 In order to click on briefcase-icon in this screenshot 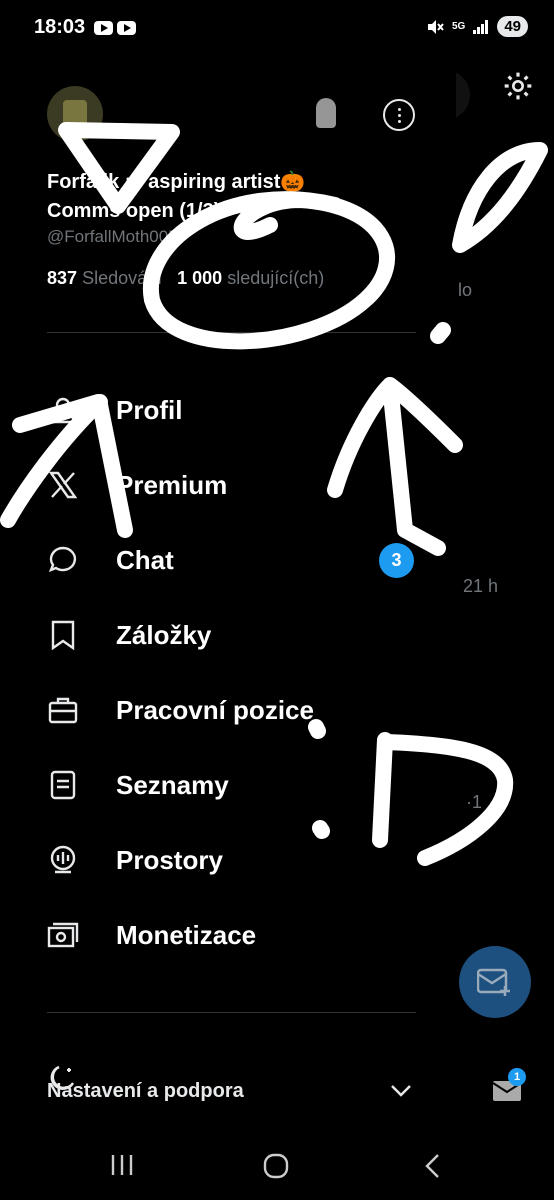, I will do `click(63, 710)`.